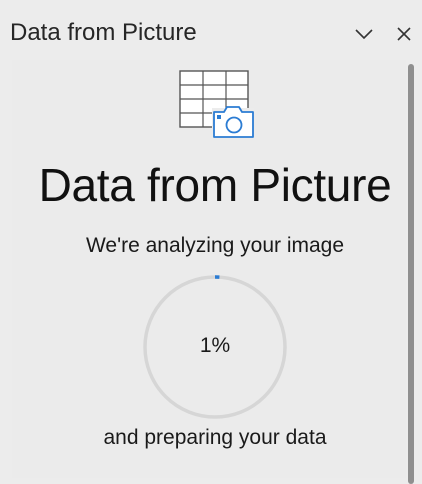  Describe the element at coordinates (211, 185) in the screenshot. I see `main-title: Data from Picture` at that location.